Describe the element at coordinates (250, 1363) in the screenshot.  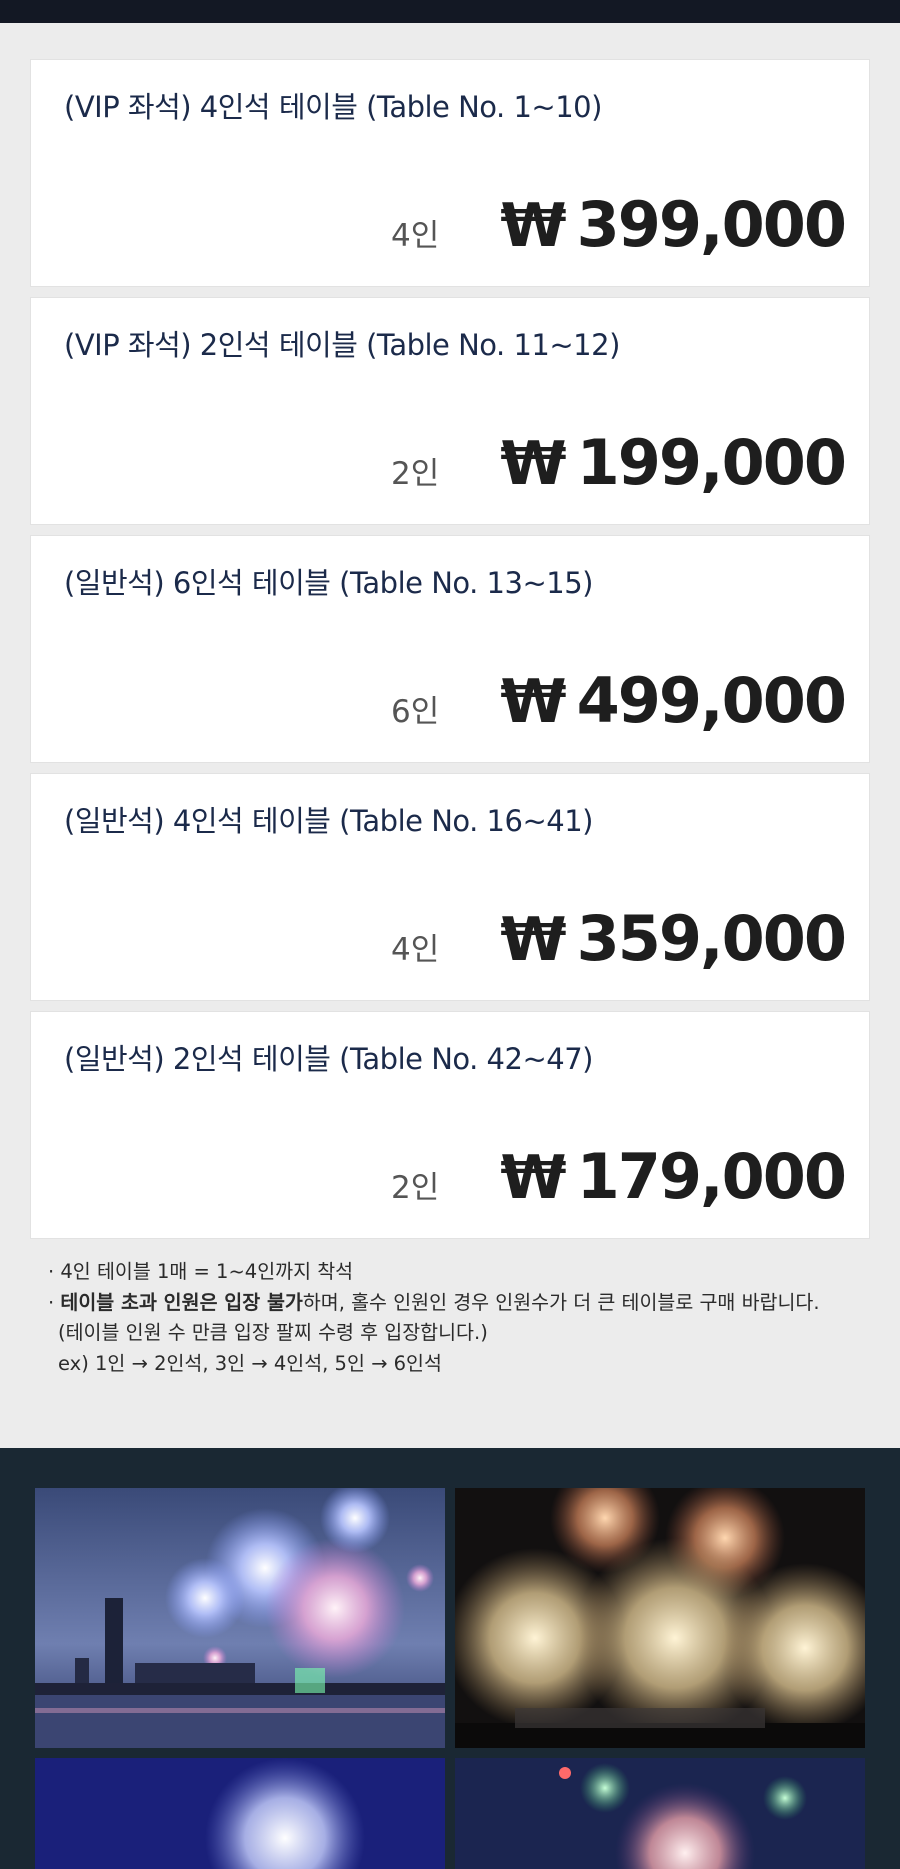
I see `note-line-4: ex) 1인 → 2인석, 3인 → 4인석, 5인 → 6인석` at that location.